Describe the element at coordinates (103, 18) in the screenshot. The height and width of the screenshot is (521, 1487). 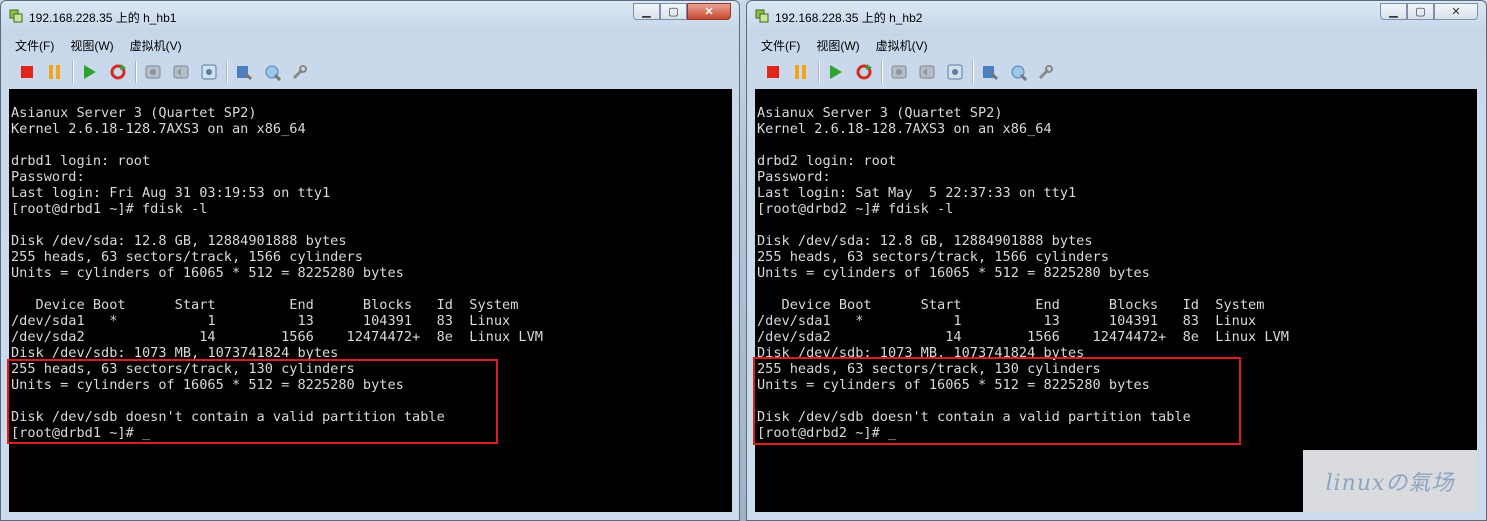
I see `window-title: 192.168.228.35 上的 h_hb1` at that location.